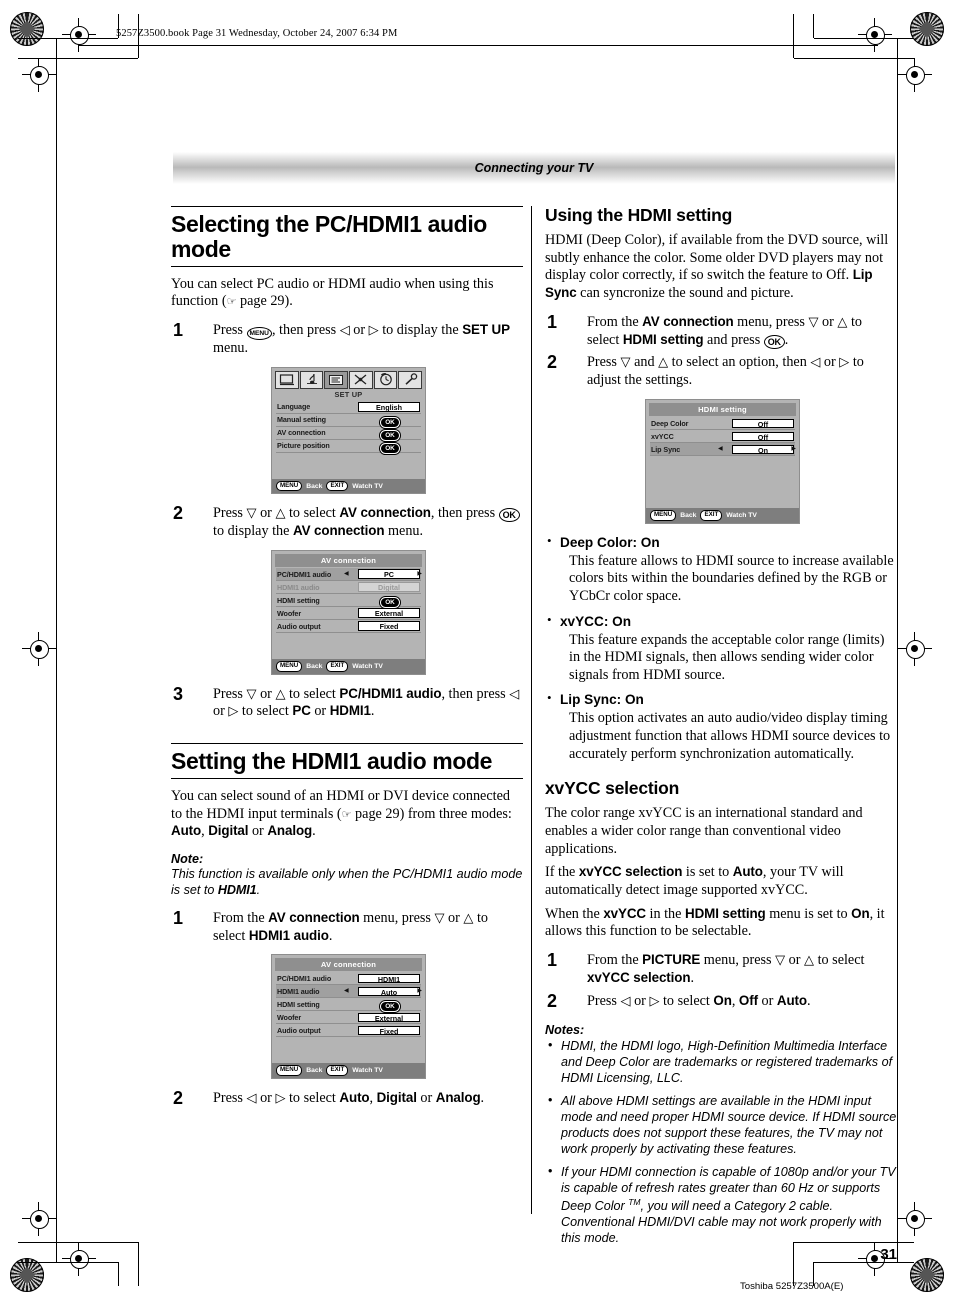 Image resolution: width=954 pixels, height=1301 pixels. I want to click on step-number: 1, so click(552, 321).